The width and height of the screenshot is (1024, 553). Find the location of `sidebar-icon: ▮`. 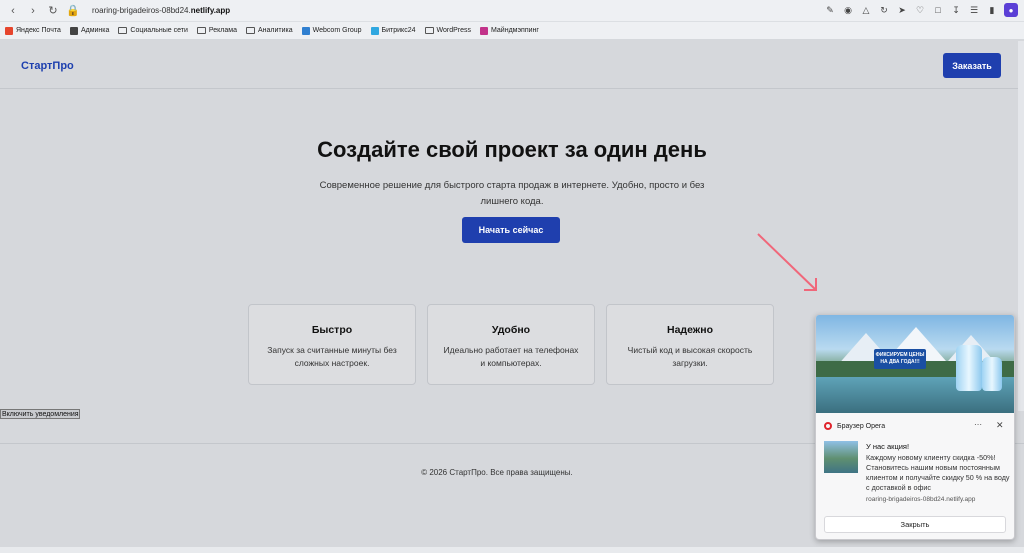

sidebar-icon: ▮ is located at coordinates (992, 10).